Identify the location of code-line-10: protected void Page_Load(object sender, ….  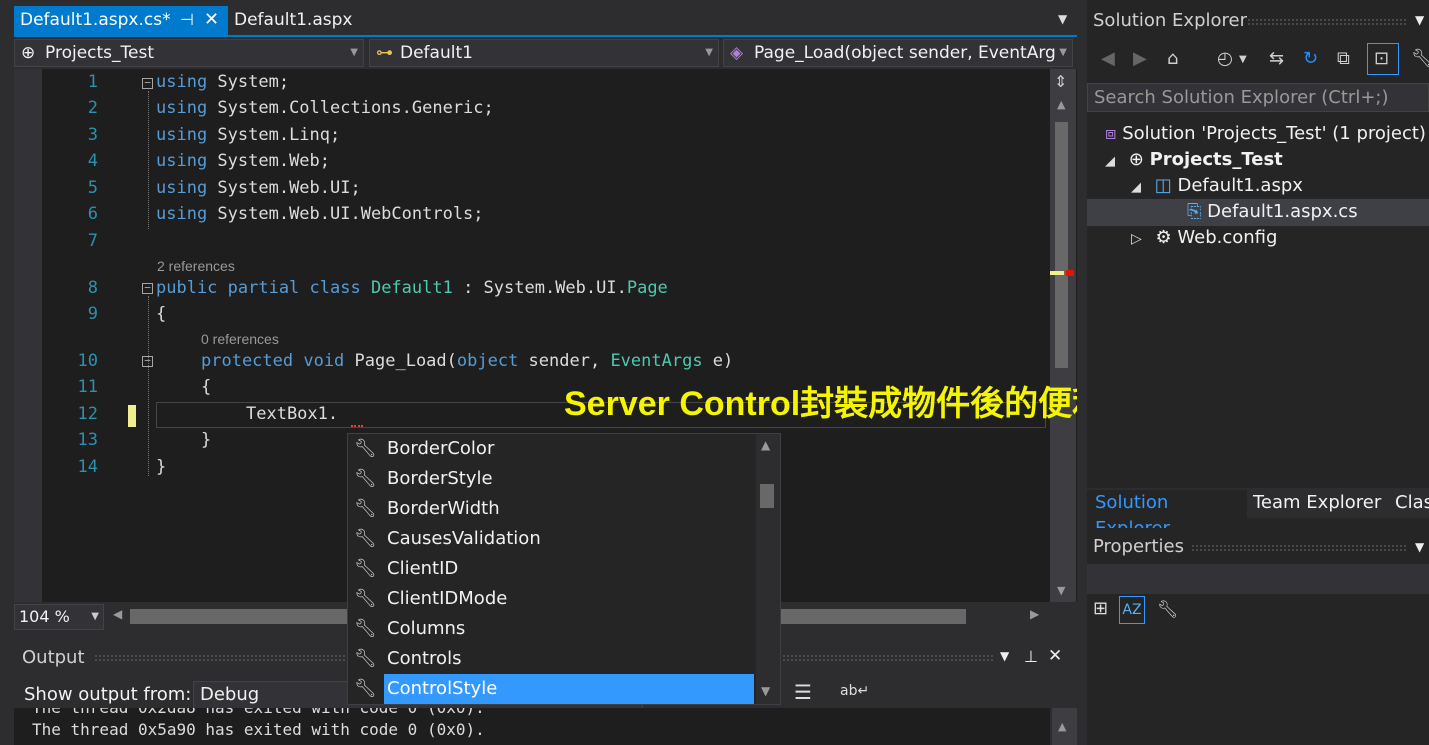
(467, 361).